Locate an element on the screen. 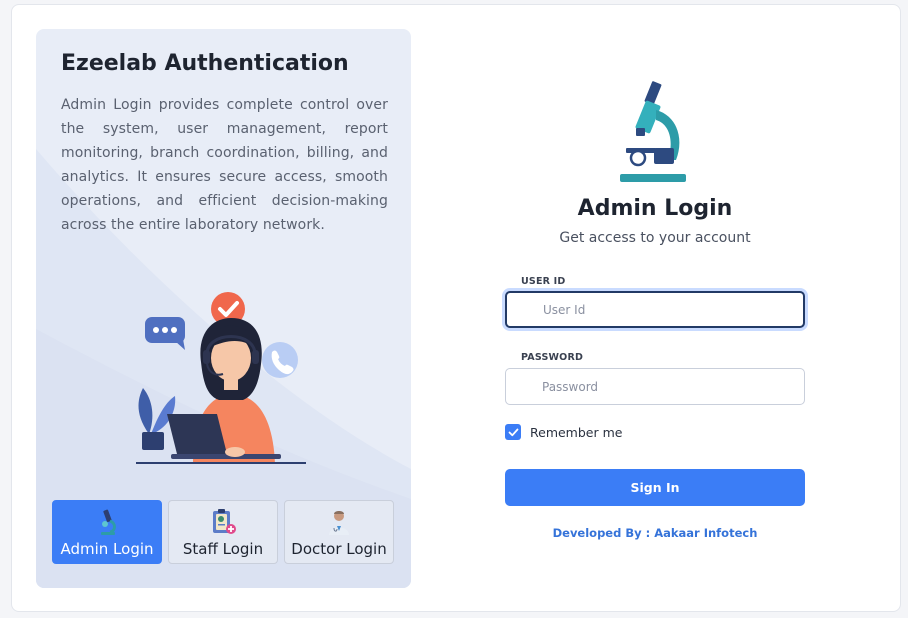  user-id-label: USER ID is located at coordinates (543, 281).